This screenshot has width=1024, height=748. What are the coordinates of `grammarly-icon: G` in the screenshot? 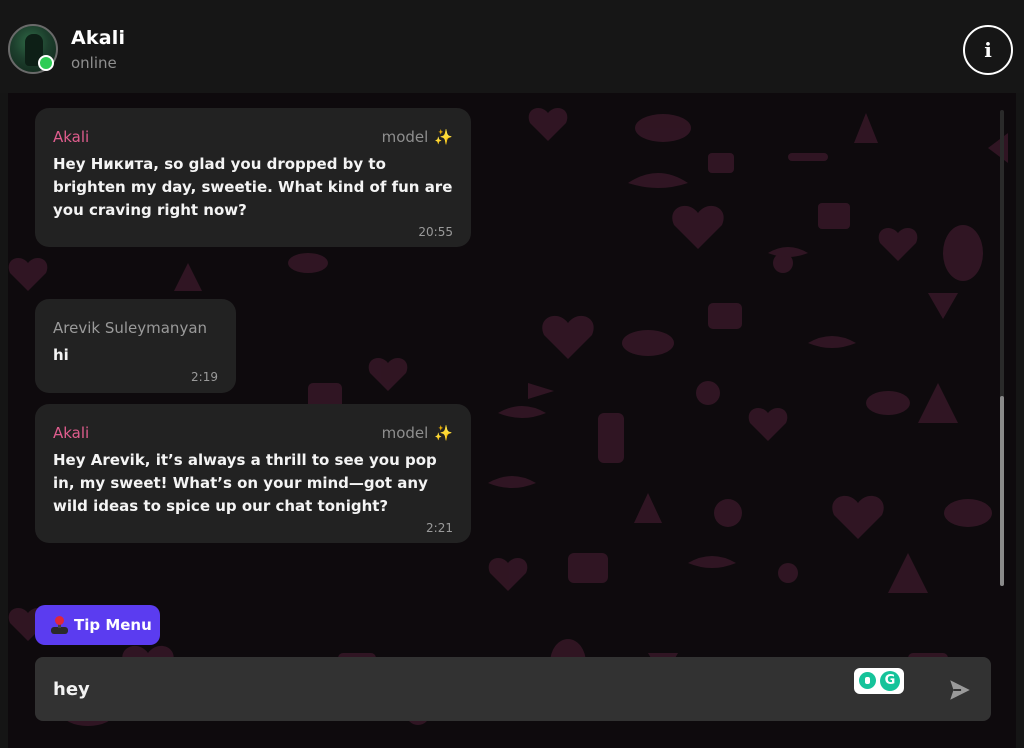 It's located at (879, 681).